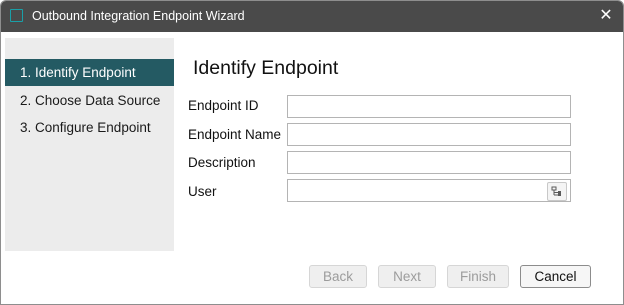 Image resolution: width=624 pixels, height=305 pixels. What do you see at coordinates (223, 105) in the screenshot?
I see `endpoint-id-label: Endpoint ID` at bounding box center [223, 105].